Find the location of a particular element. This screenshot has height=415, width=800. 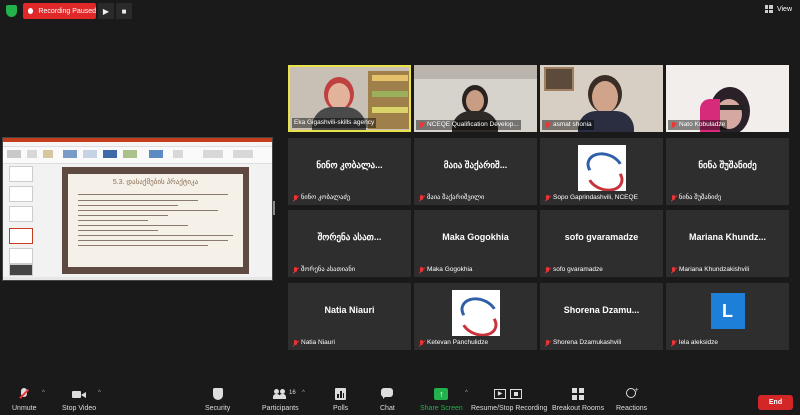

unmute-label: Unmute is located at coordinates (24, 408).